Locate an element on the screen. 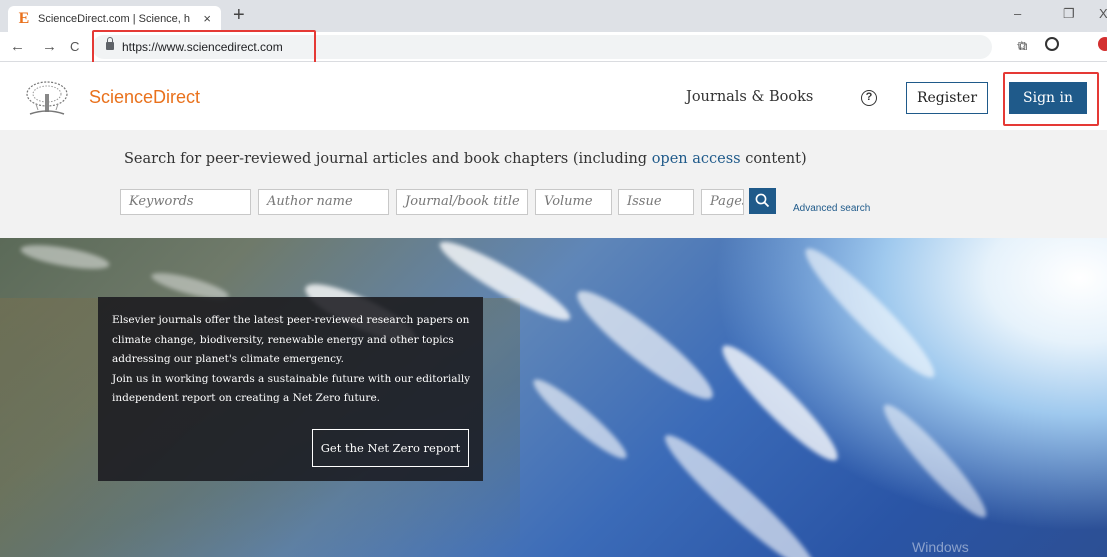 The height and width of the screenshot is (557, 1107). sciencedirect-logo-text: ScienceDirect is located at coordinates (144, 97).